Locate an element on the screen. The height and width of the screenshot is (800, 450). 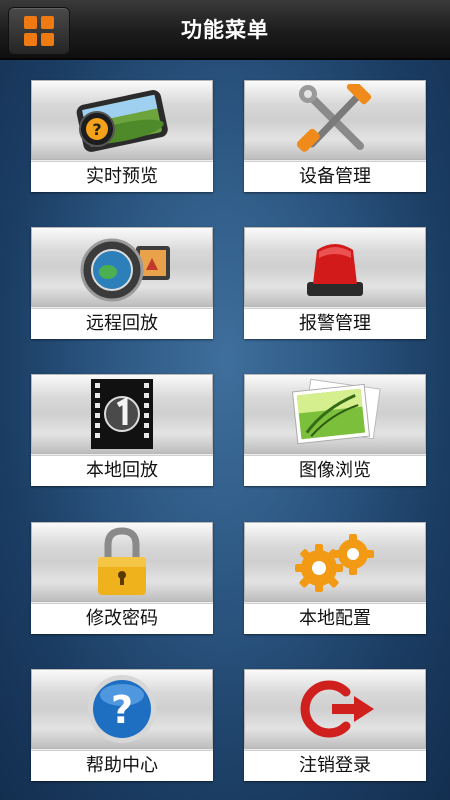
page-title: 功能菜单 is located at coordinates (225, 30).